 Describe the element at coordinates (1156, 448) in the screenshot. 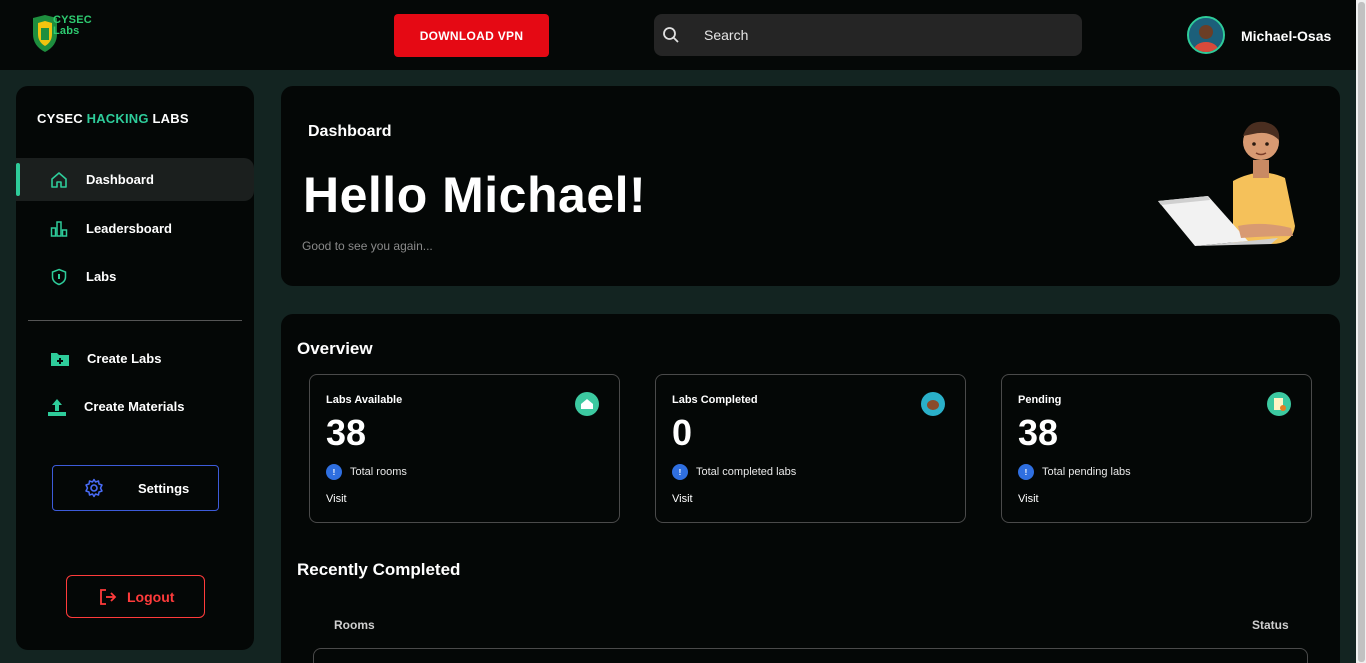

I see `stat-card-pending: Pending 38 ! Total pending labs Visit` at that location.